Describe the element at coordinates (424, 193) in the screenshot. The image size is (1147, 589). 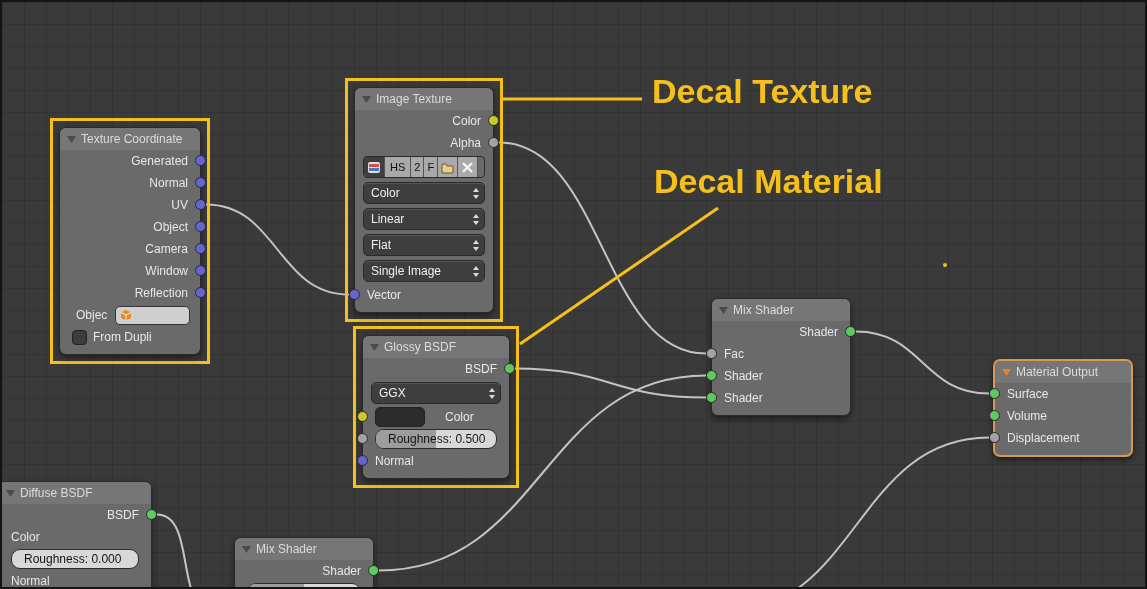
I see `dropdown: Color` at that location.